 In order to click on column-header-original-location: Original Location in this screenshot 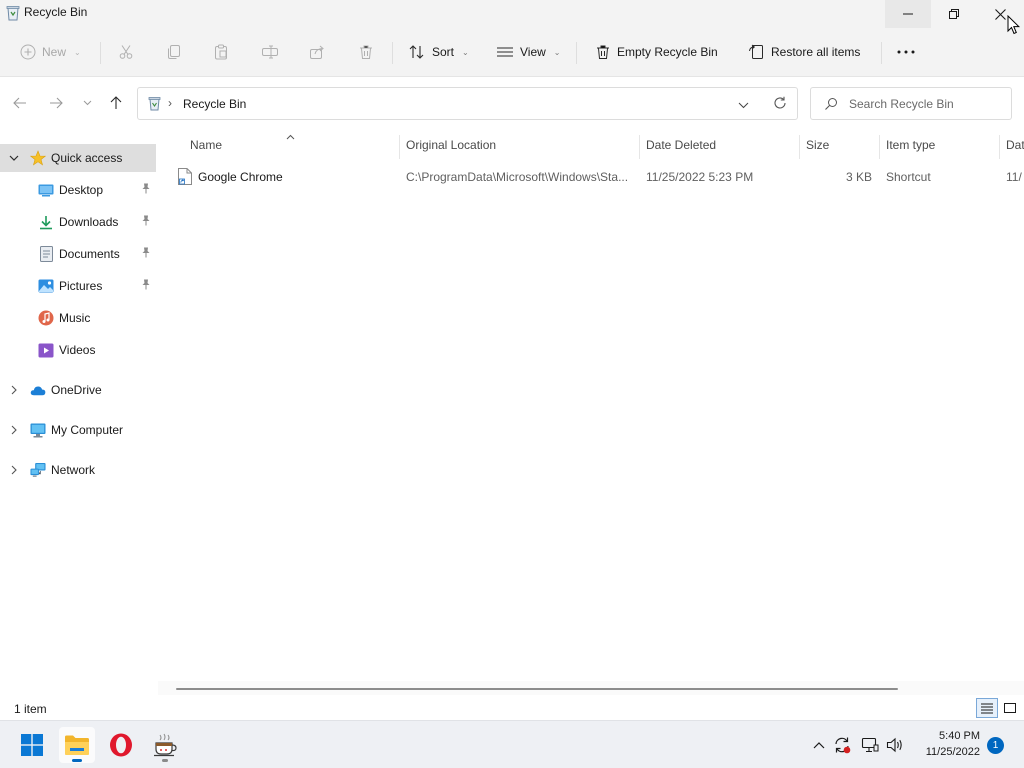, I will do `click(451, 145)`.